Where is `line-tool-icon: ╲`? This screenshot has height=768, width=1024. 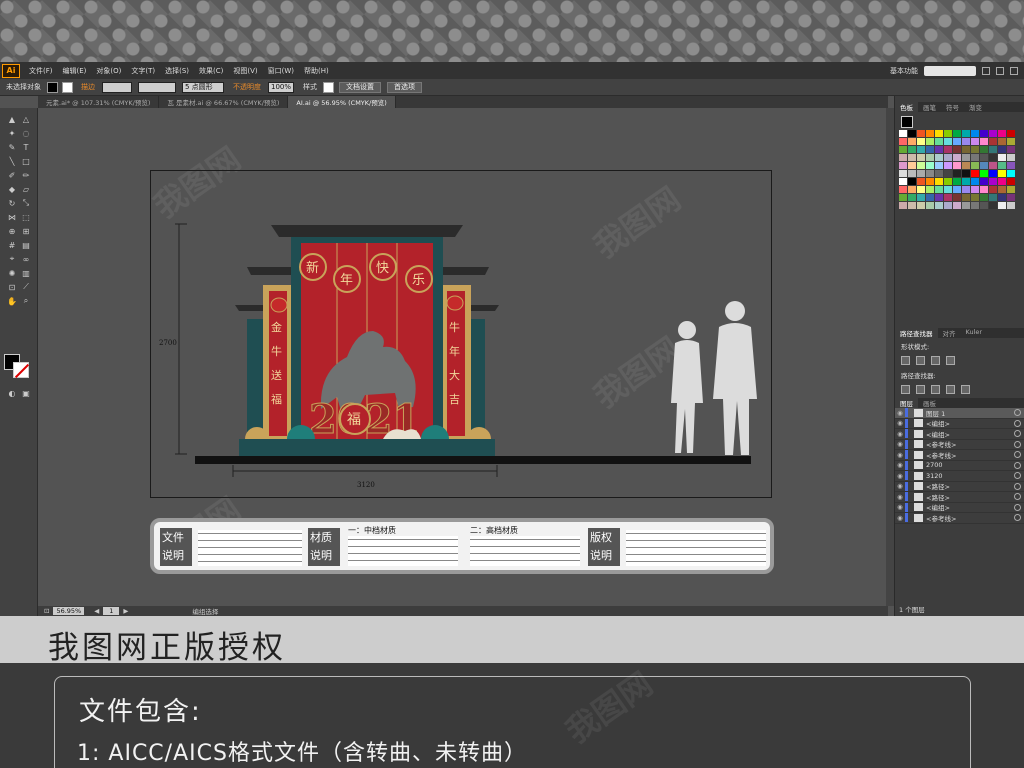 line-tool-icon: ╲ is located at coordinates (12, 161).